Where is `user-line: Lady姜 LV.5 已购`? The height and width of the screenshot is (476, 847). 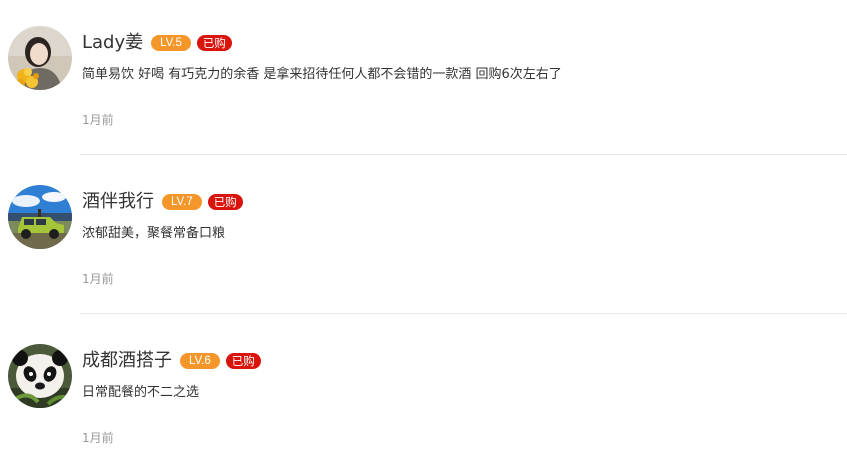 user-line: Lady姜 LV.5 已购 is located at coordinates (157, 43).